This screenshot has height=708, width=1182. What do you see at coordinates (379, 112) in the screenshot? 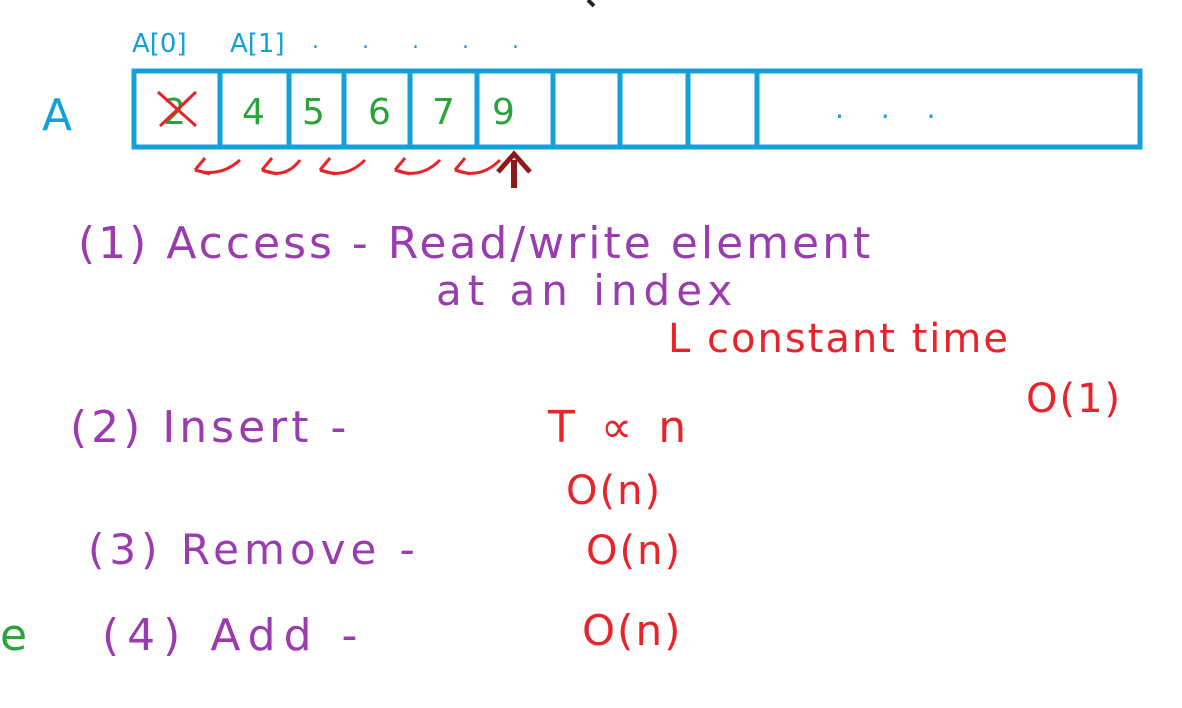
I see `cell-3: 6` at bounding box center [379, 112].